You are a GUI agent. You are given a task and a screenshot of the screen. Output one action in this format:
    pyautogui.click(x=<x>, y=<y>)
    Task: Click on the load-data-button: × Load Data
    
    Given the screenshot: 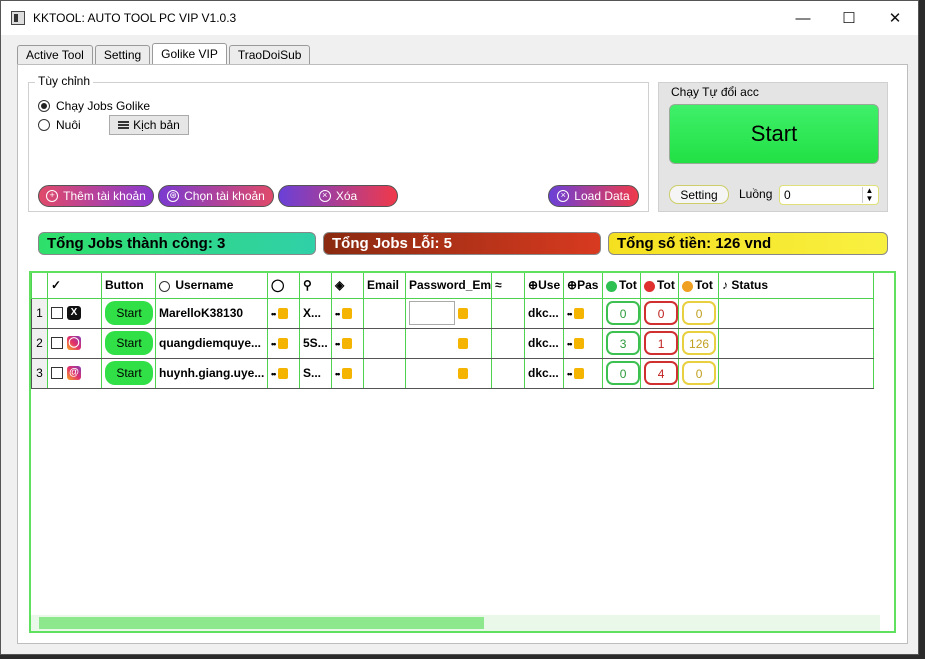 What is the action you would take?
    pyautogui.click(x=593, y=196)
    